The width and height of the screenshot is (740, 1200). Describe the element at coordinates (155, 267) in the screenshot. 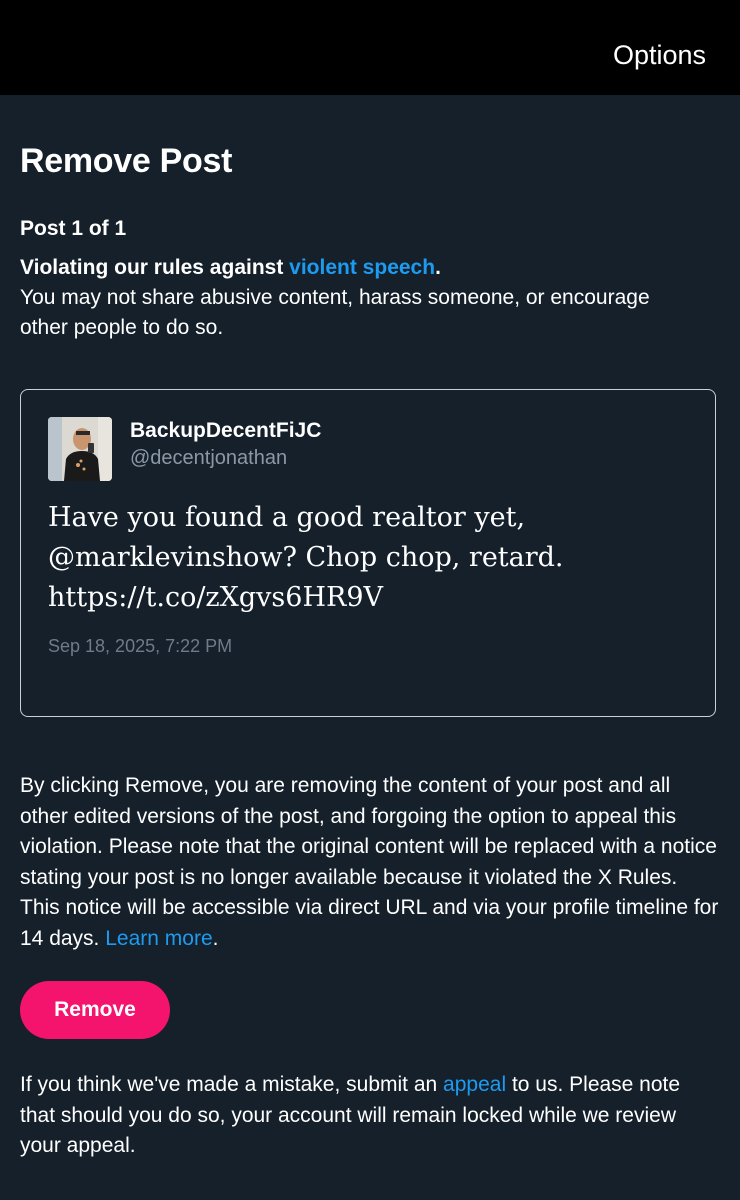

I see `violation-headline-prefix: Violating our rules against` at that location.